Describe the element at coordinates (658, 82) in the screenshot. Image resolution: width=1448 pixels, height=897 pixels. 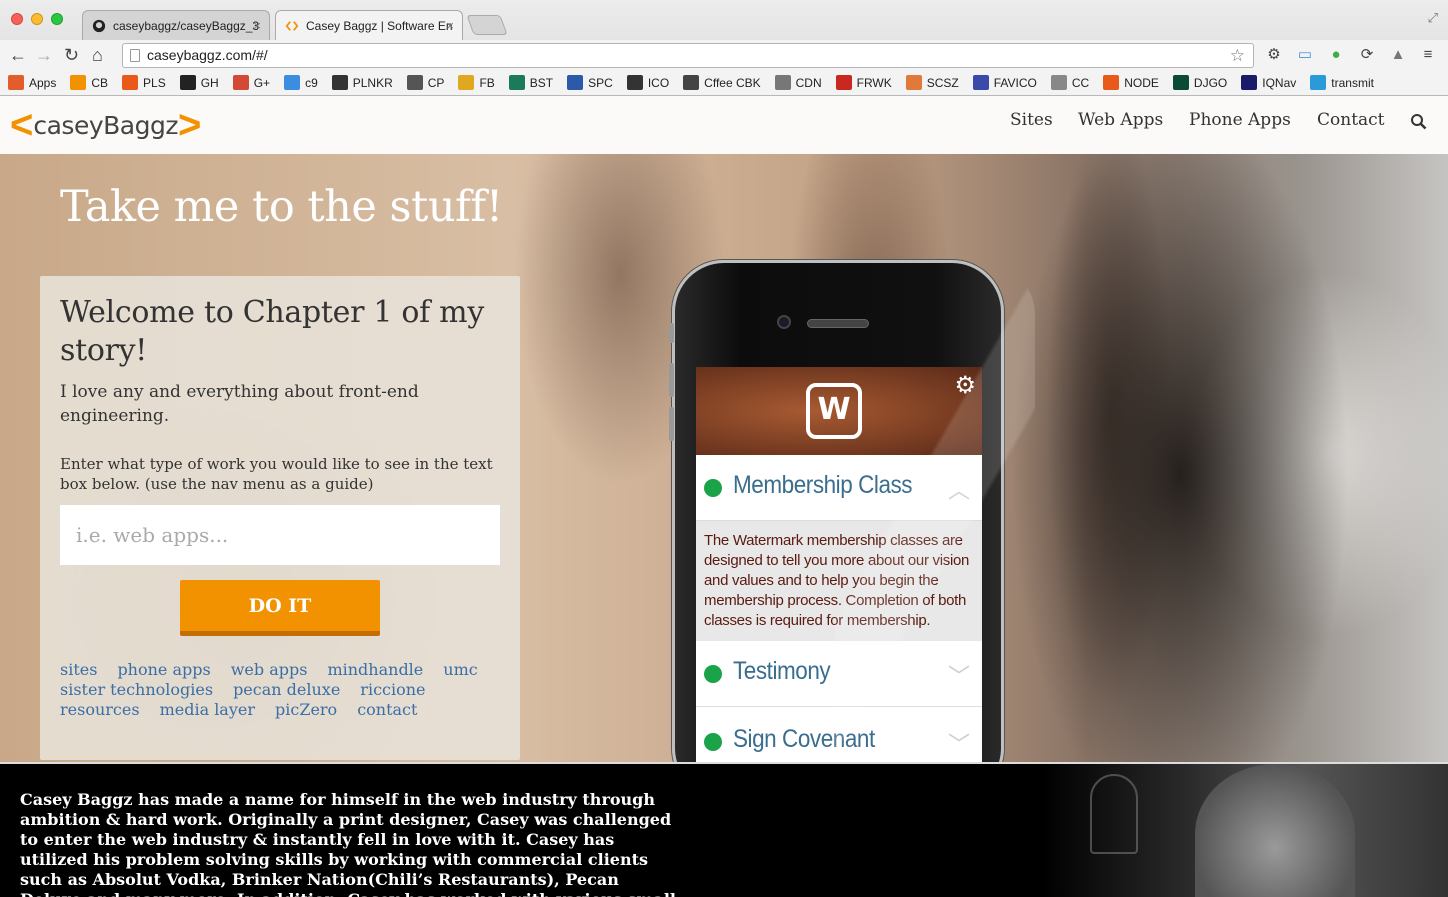
I see `bookmark-label: ICO` at that location.